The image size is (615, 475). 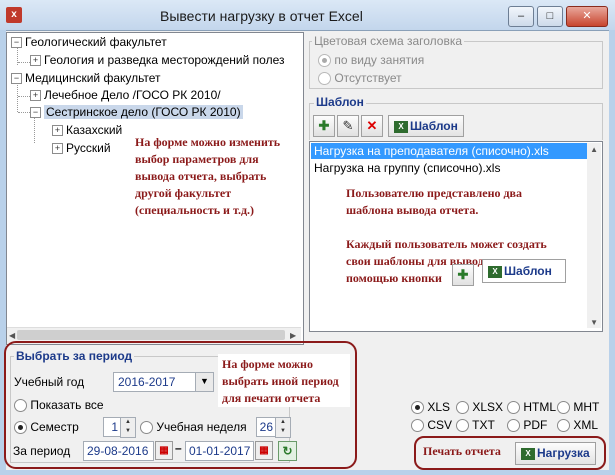 What do you see at coordinates (555, 453) in the screenshot?
I see `print-load-button: X Нагрузка` at bounding box center [555, 453].